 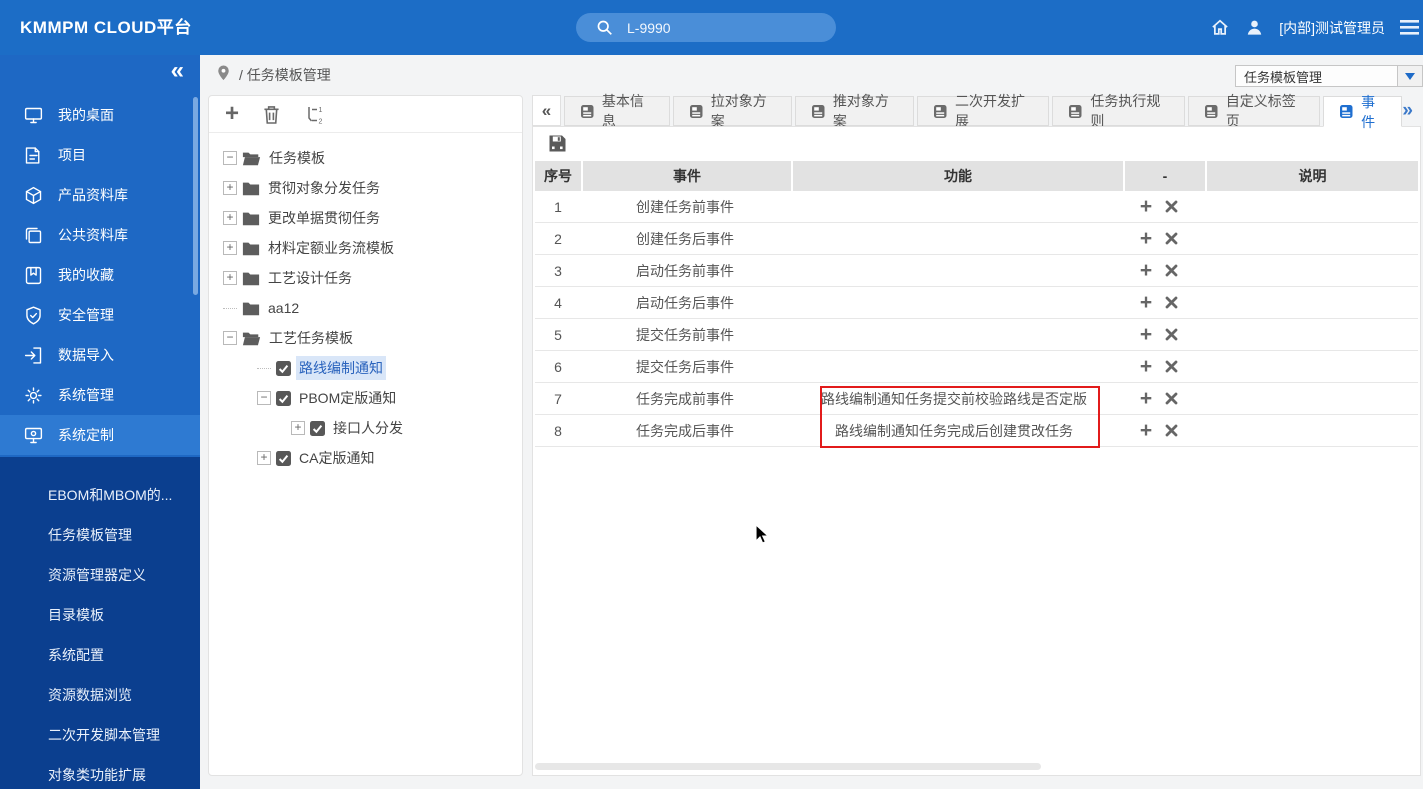 I want to click on sidebar-collapse-button: «, so click(x=177, y=71).